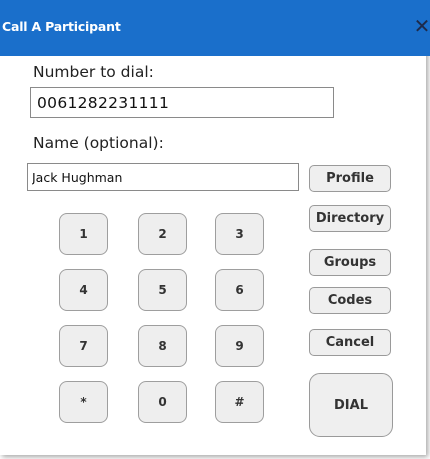  I want to click on key-8: 8, so click(162, 346).